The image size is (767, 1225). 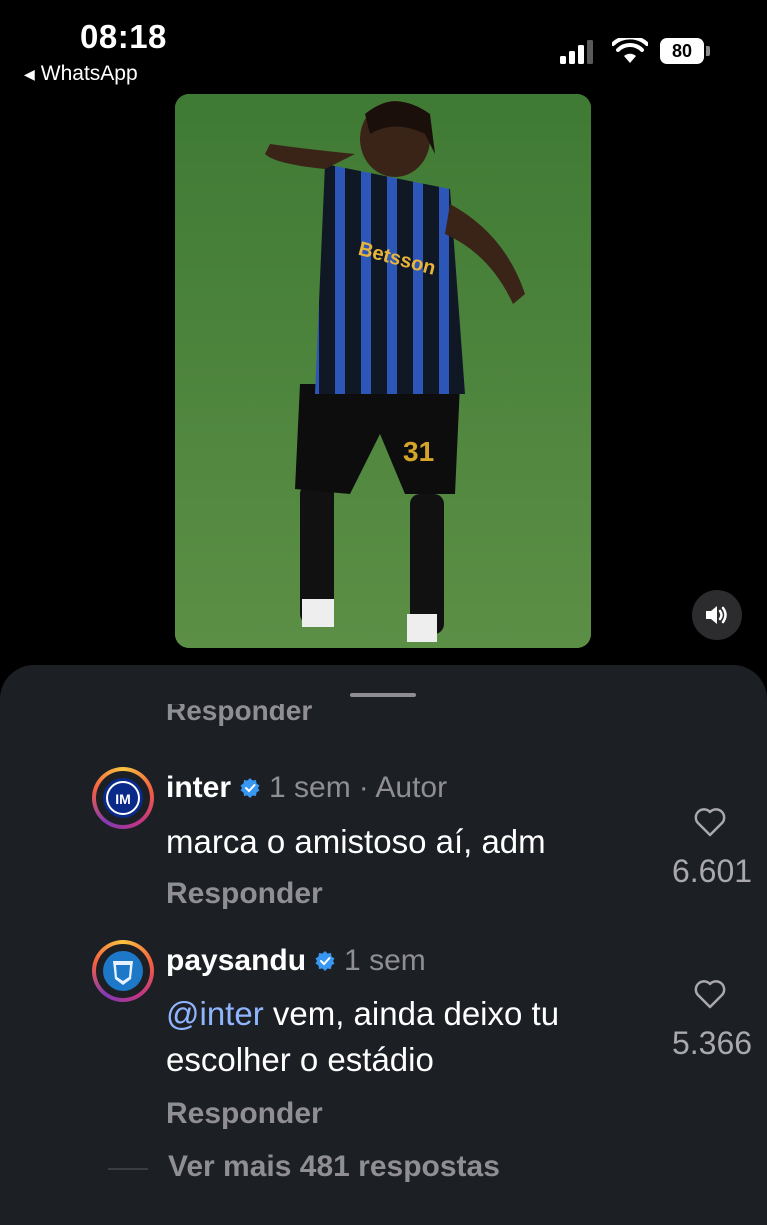 I want to click on battery-icon: 80, so click(x=682, y=51).